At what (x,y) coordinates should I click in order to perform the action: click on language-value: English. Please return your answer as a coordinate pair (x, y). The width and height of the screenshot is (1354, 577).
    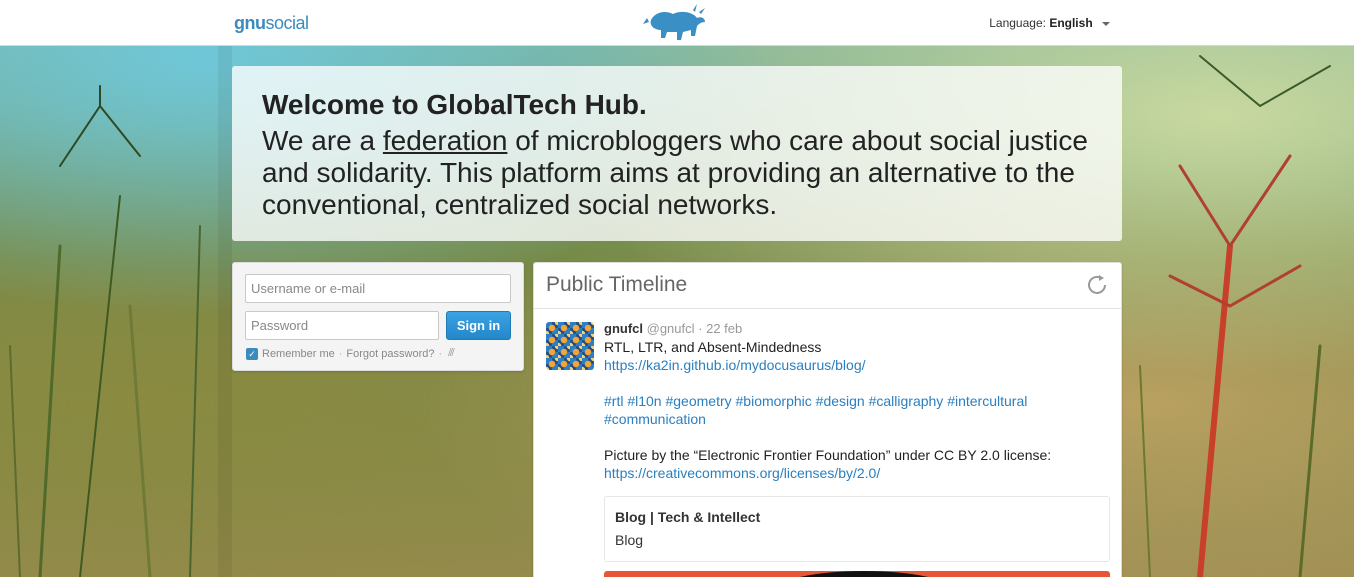
    Looking at the image, I should click on (1071, 23).